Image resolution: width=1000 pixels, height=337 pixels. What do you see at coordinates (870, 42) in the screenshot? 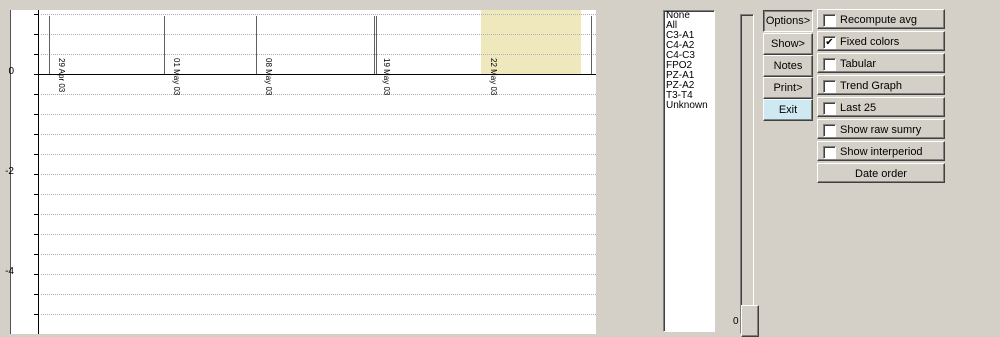
I see `option-label: Fixed colors` at bounding box center [870, 42].